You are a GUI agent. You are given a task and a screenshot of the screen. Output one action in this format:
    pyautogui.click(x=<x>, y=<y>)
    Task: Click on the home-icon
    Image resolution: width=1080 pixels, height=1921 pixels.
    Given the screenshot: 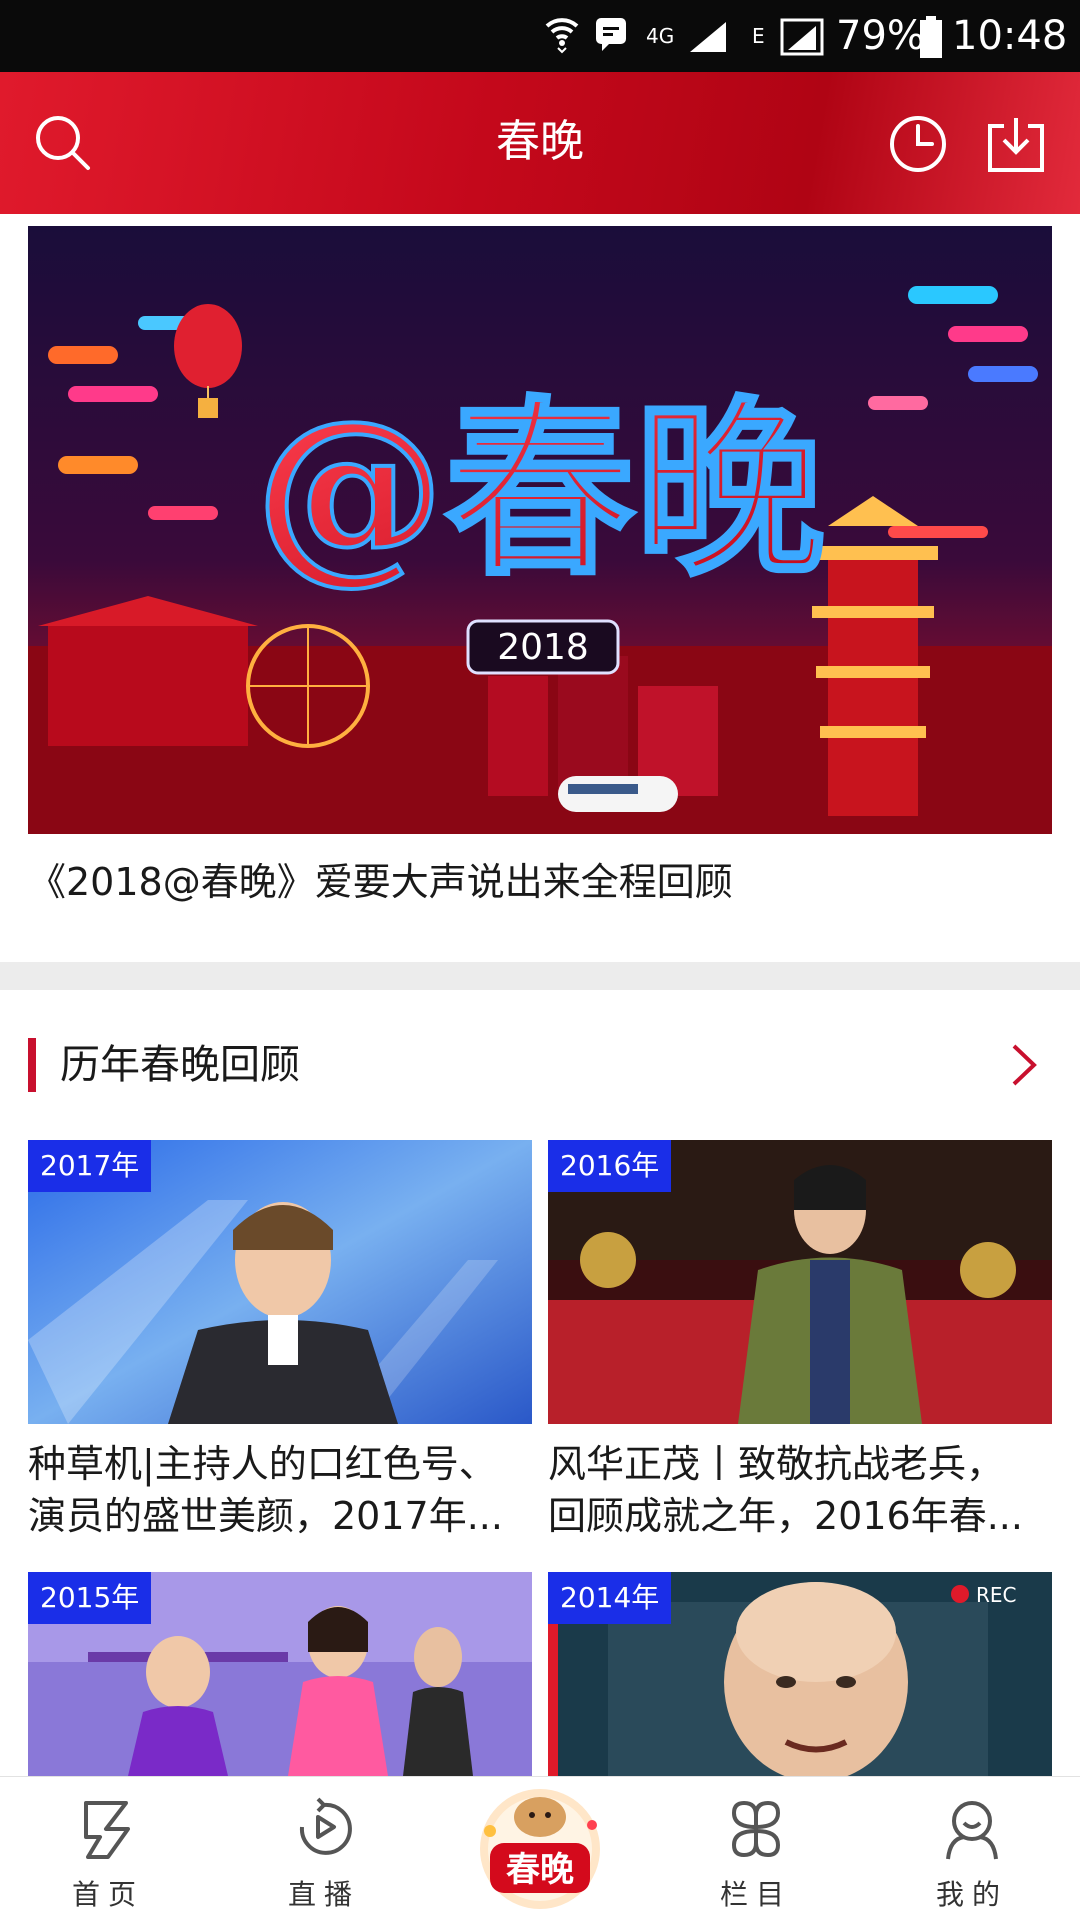 What is the action you would take?
    pyautogui.click(x=107, y=1830)
    